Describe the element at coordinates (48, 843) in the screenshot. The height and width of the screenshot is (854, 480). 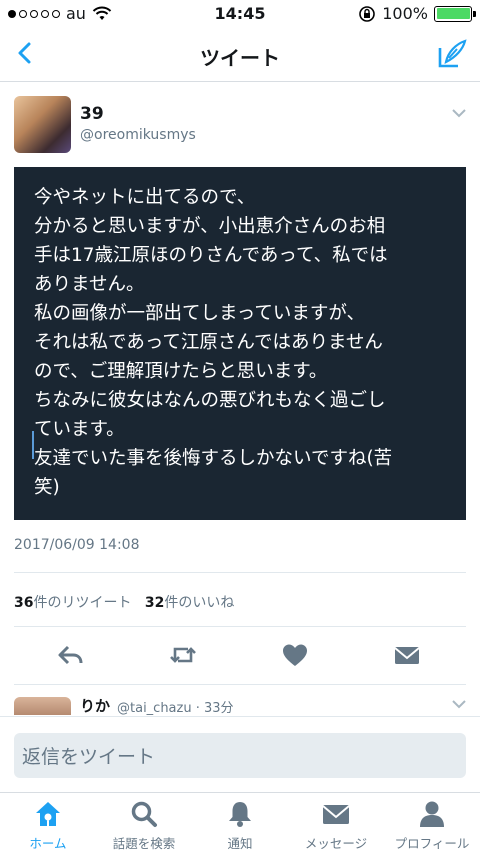
I see `tab-label: ホーム` at that location.